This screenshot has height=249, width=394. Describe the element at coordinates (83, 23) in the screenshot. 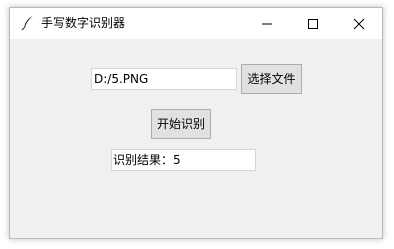

I see `window-title: 手写数字识别器` at that location.